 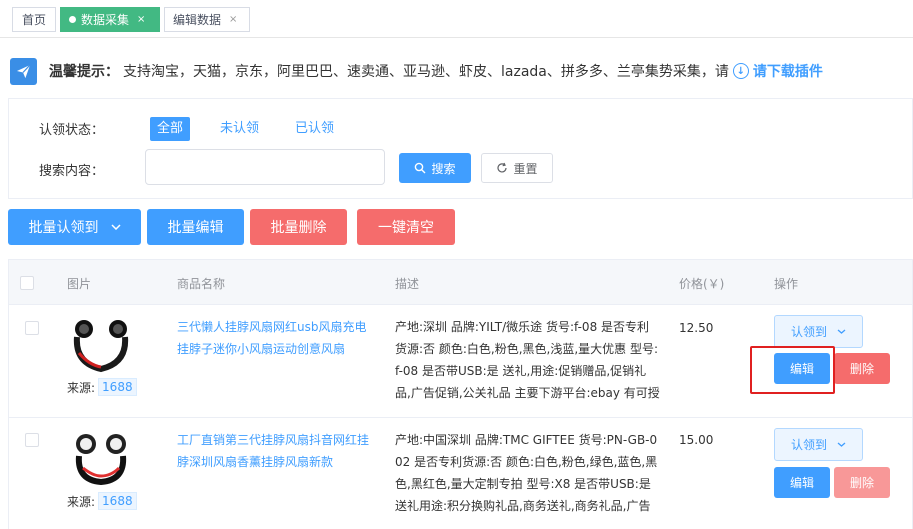 I want to click on tab-edit-data-label: 编辑数据, so click(x=197, y=20).